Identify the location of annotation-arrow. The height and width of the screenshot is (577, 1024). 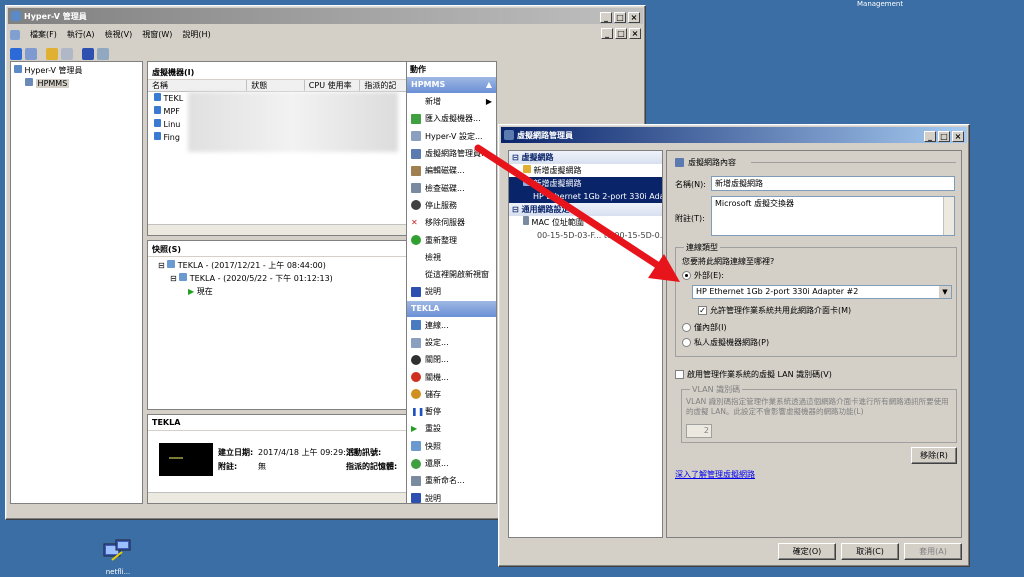
(577, 213).